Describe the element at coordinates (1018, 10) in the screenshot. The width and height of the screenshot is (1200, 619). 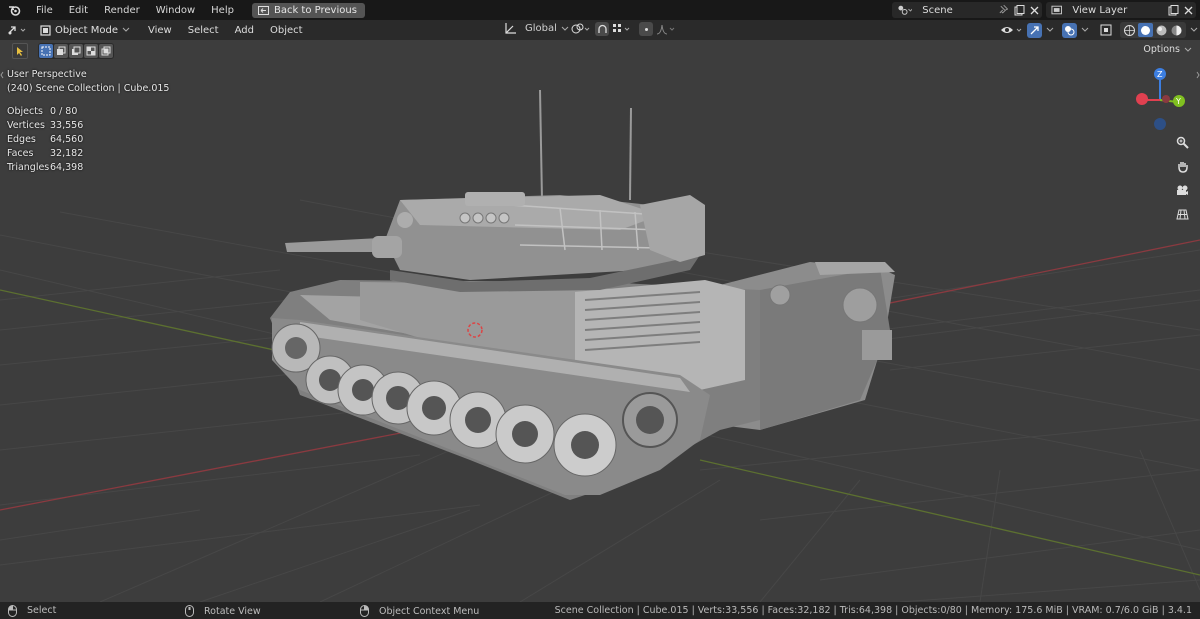
I see `new-scene-icon` at that location.